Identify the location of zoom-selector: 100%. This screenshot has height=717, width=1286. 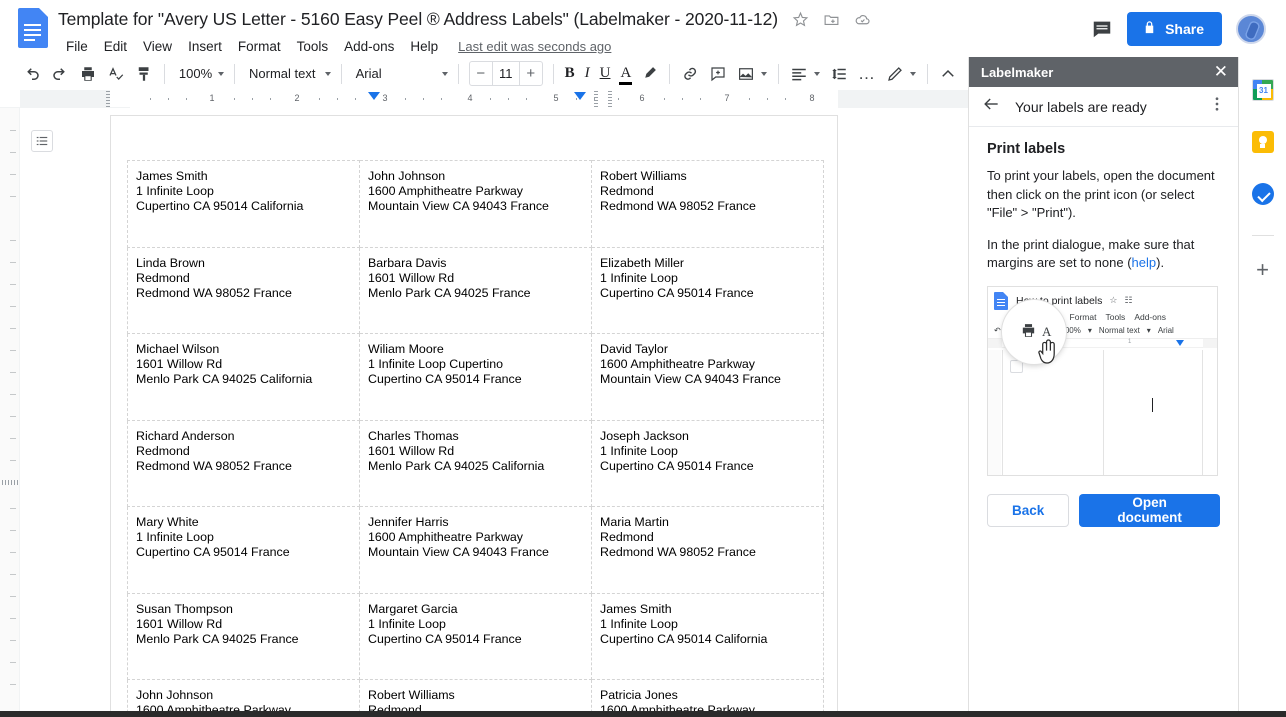
(199, 74).